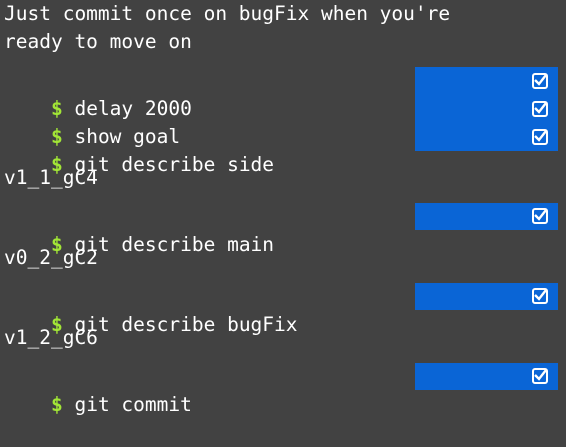 The image size is (566, 447). I want to click on command-line: $ git describe side, so click(139, 149).